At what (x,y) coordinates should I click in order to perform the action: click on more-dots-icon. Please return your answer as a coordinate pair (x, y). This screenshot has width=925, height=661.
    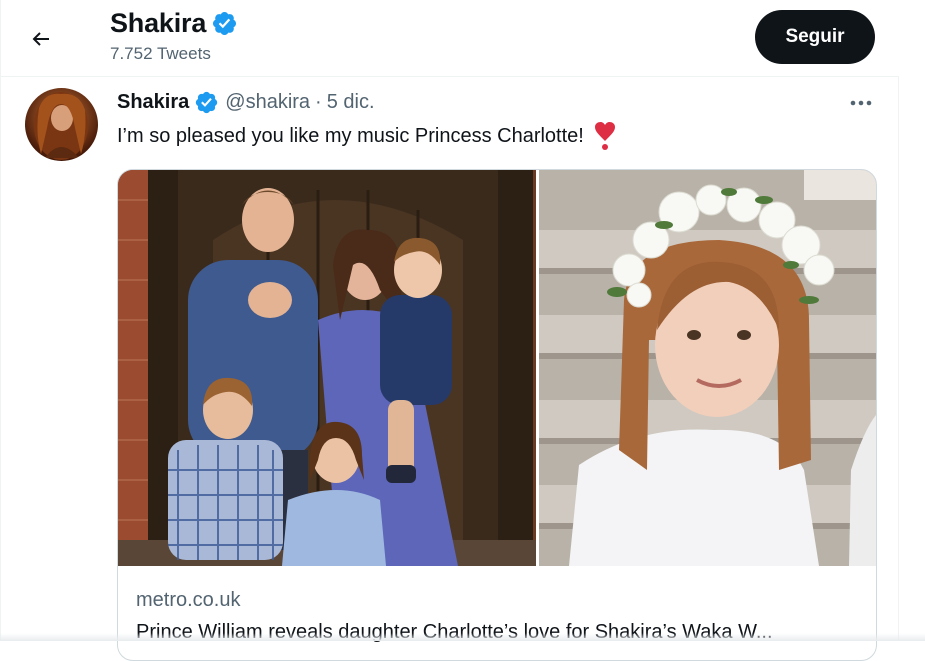
    Looking at the image, I should click on (861, 103).